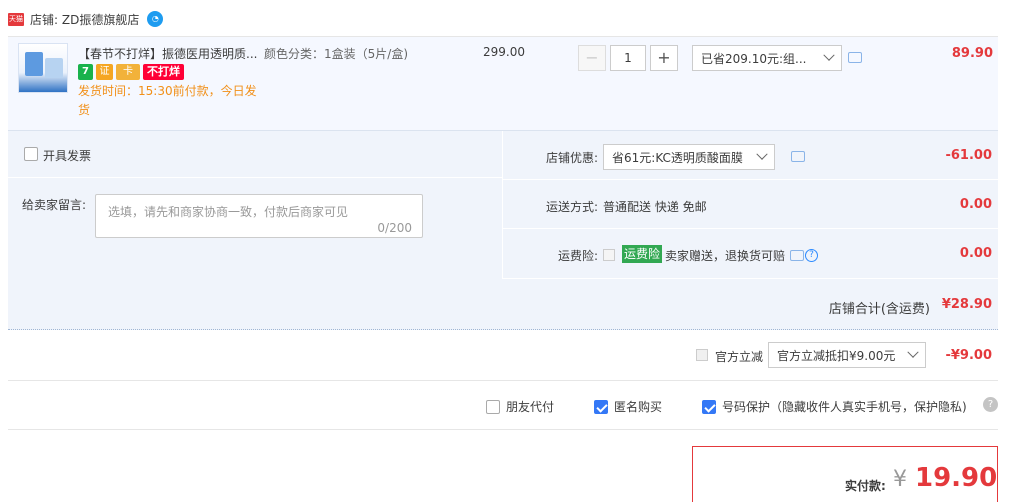 The height and width of the screenshot is (502, 1012). Describe the element at coordinates (571, 207) in the screenshot. I see `shipping-label: 运送方式:` at that location.